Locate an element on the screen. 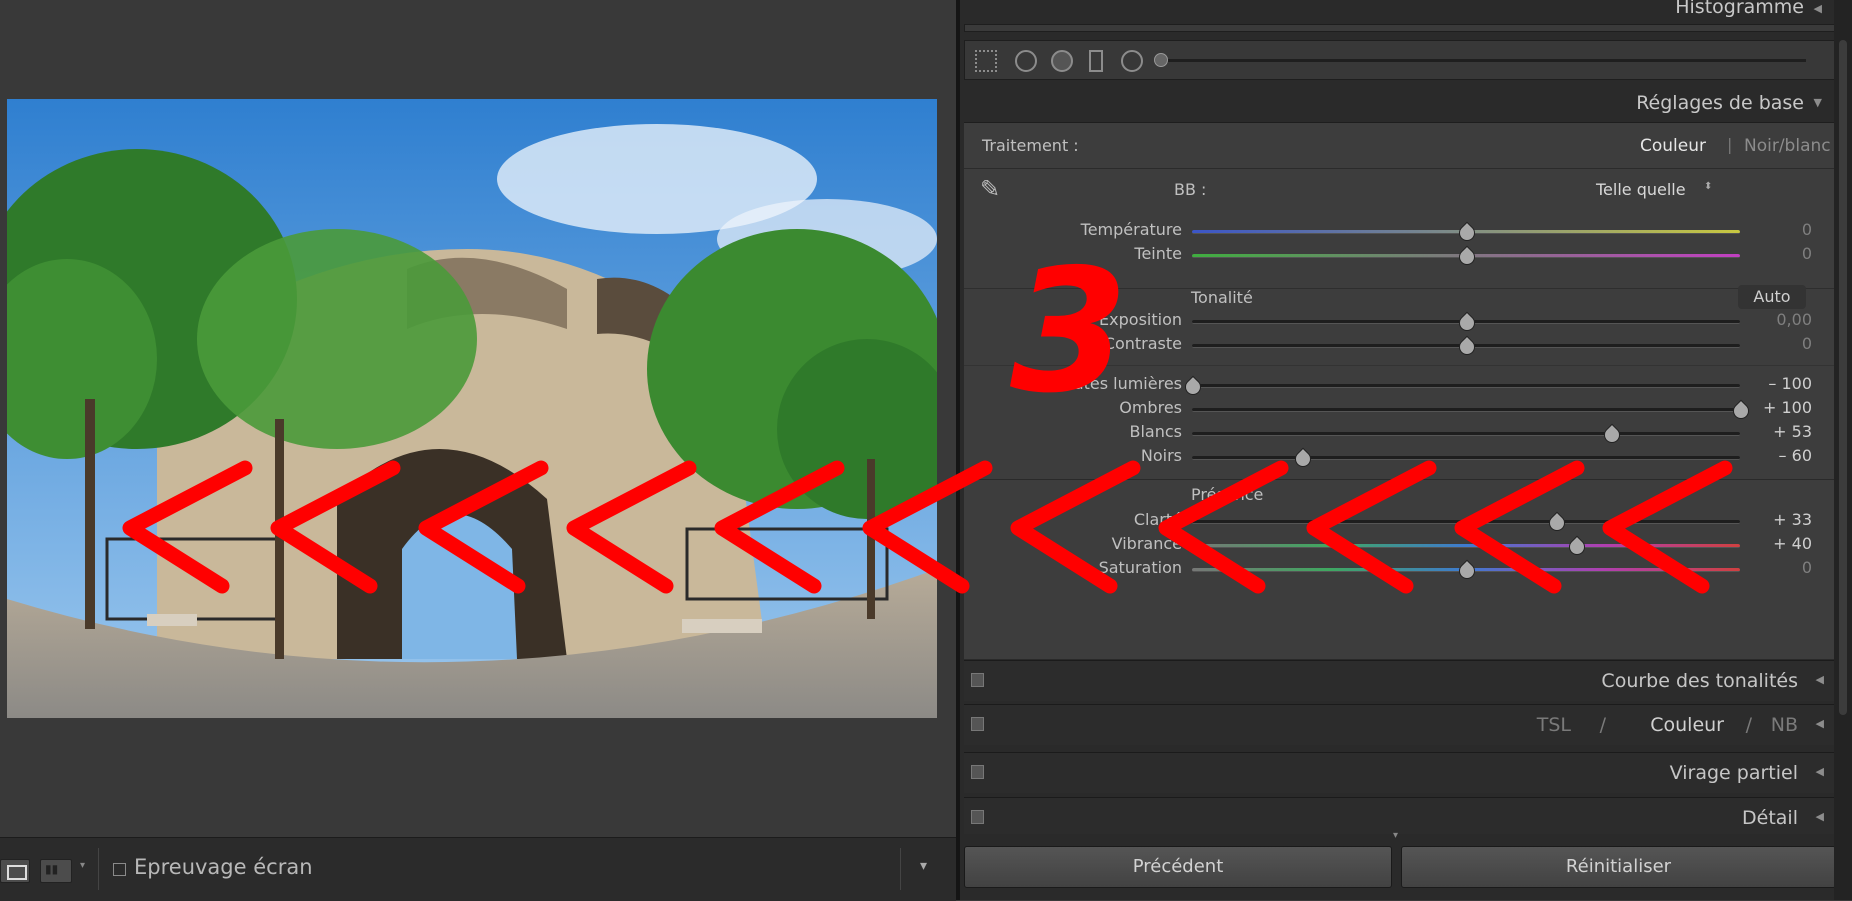 Image resolution: width=1852 pixels, height=901 pixels. contrast-slider is located at coordinates (1466, 346).